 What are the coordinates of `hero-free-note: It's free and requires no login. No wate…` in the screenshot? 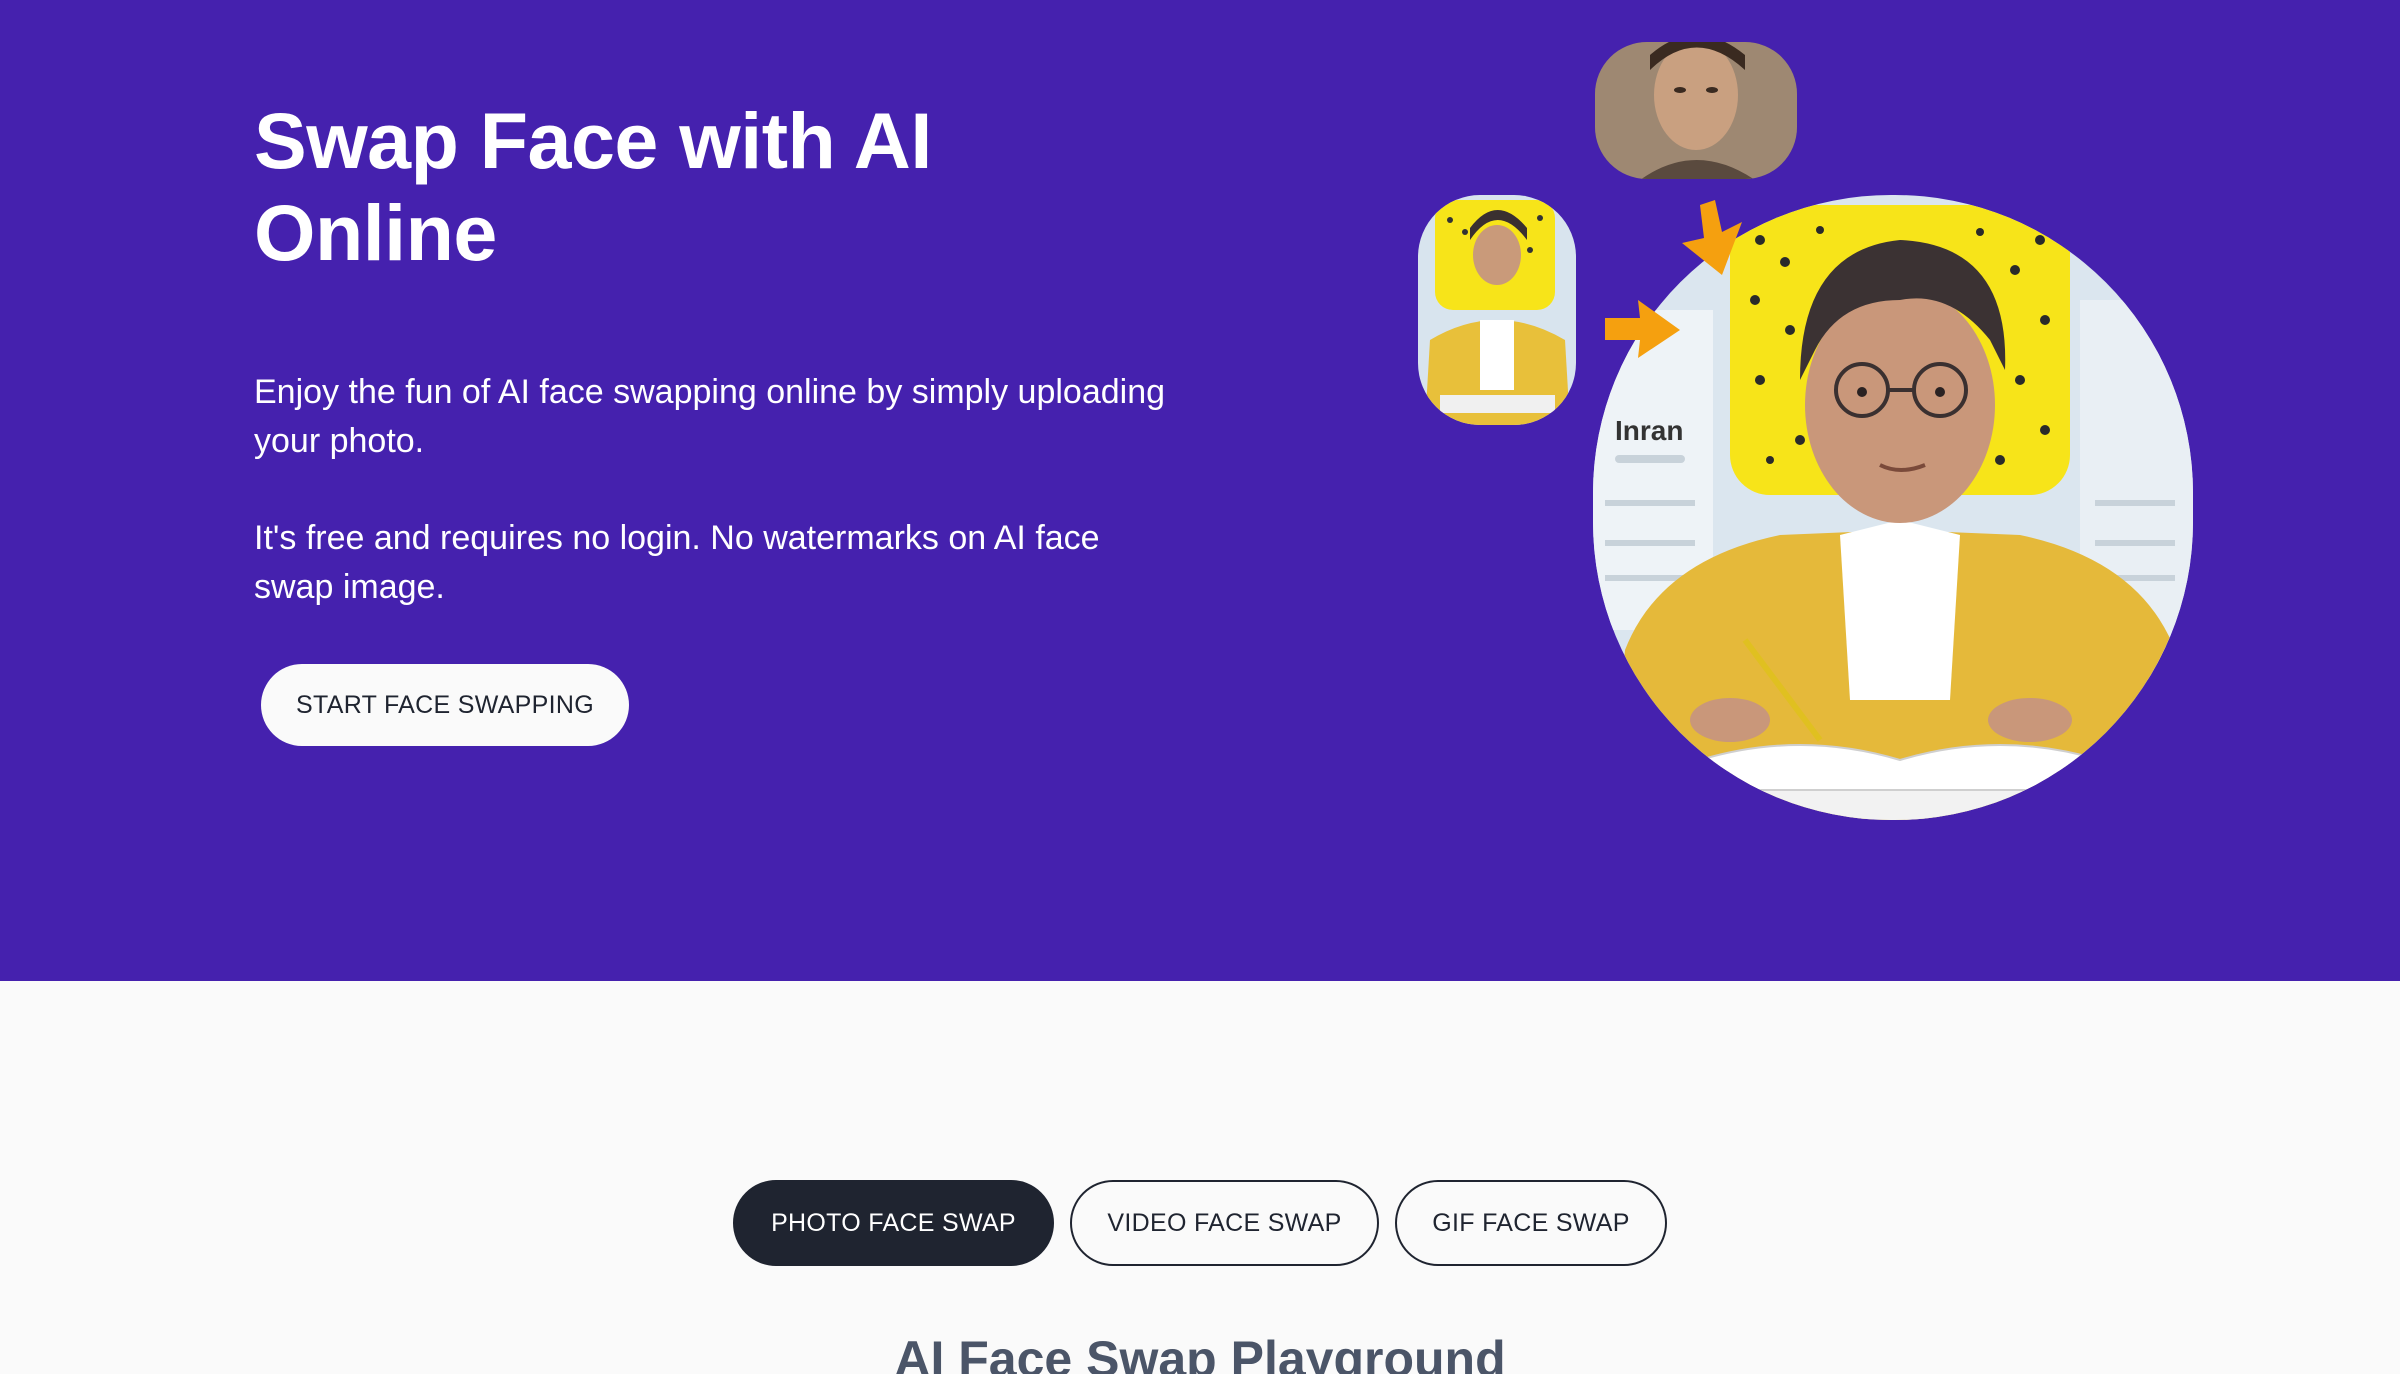 It's located at (677, 562).